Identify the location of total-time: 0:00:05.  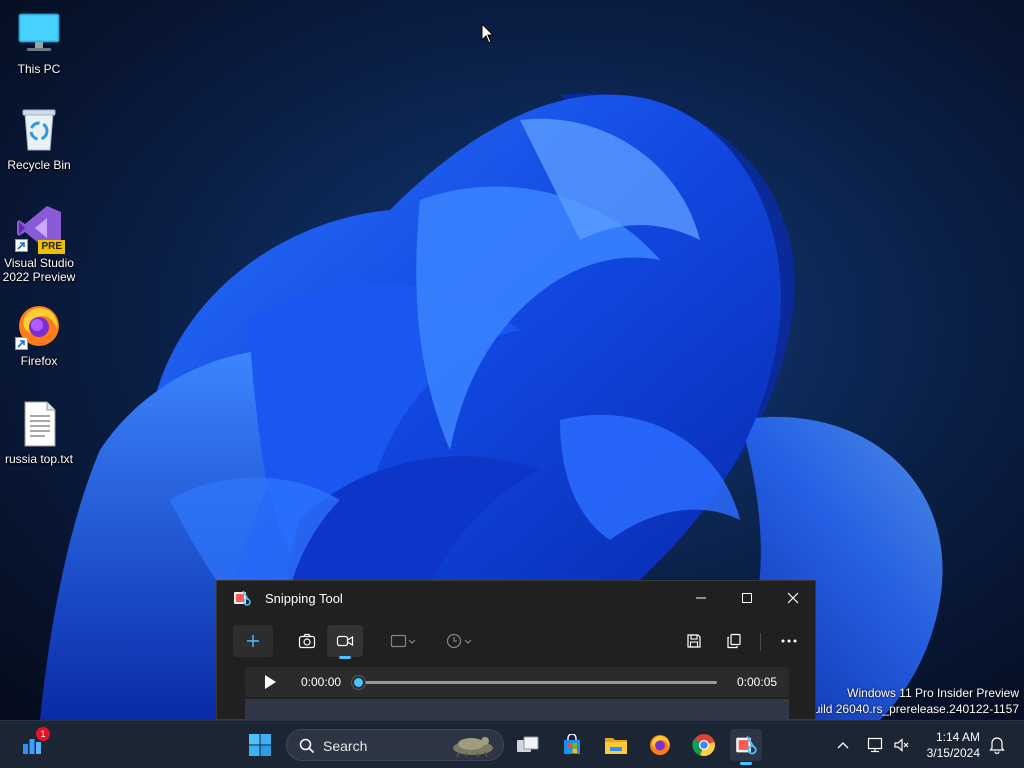
(757, 682).